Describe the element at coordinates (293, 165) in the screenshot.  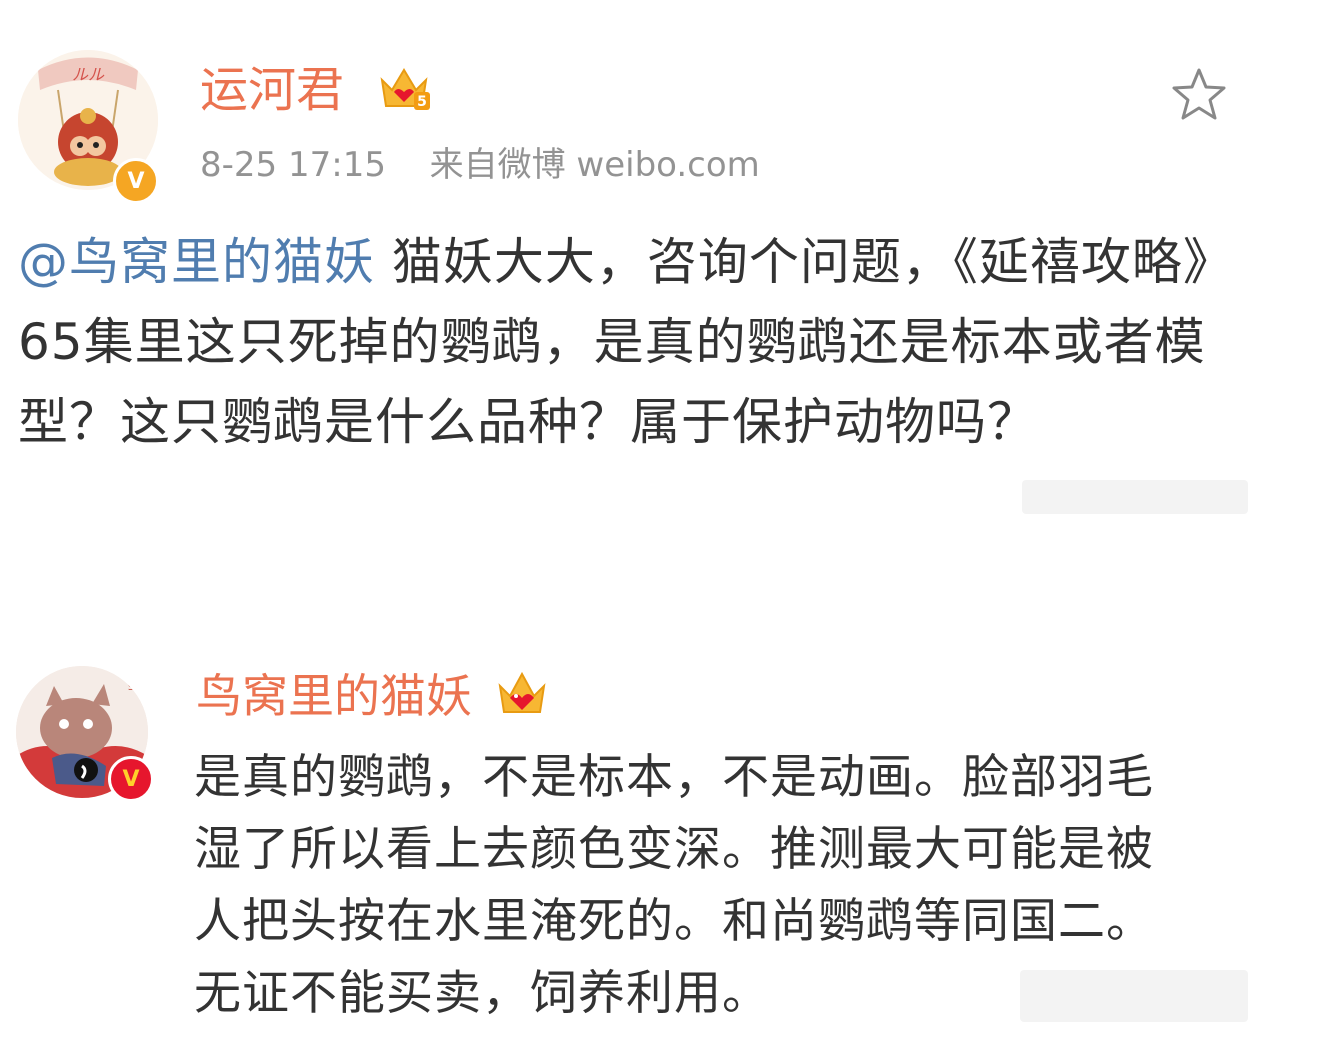
I see `post-date: 8-25 17:15` at that location.